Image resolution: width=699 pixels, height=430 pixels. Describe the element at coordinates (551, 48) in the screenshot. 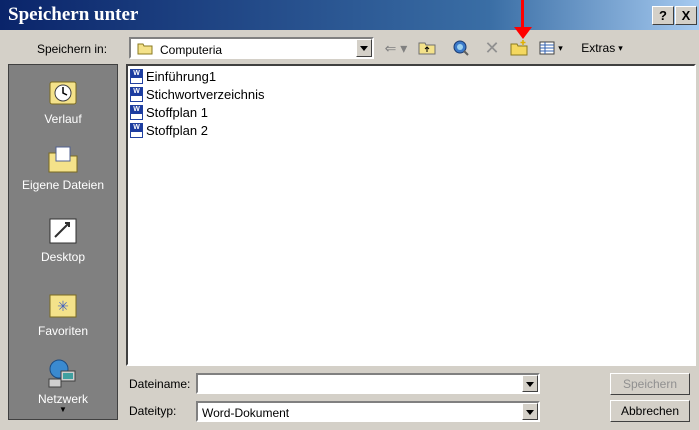

I see `views-icon: ▾` at that location.